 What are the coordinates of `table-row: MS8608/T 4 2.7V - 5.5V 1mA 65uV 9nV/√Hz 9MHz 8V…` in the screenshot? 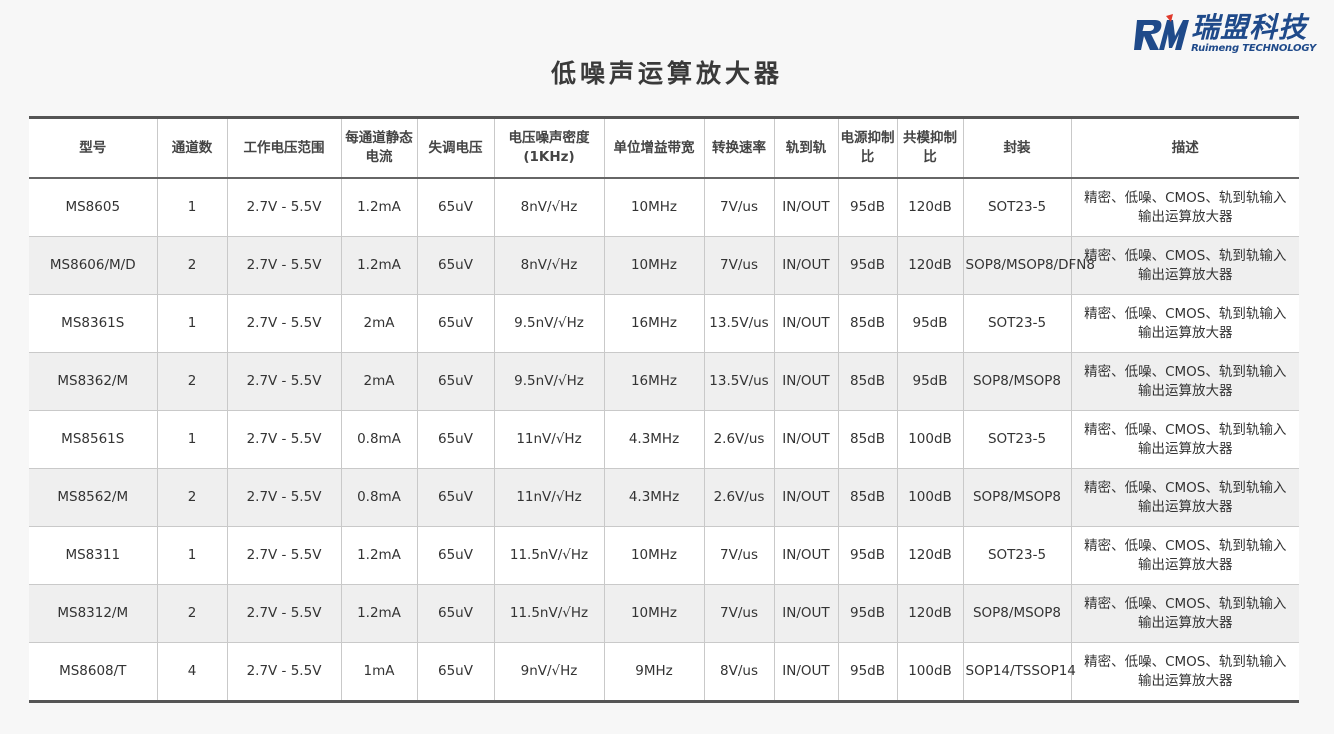 It's located at (664, 672).